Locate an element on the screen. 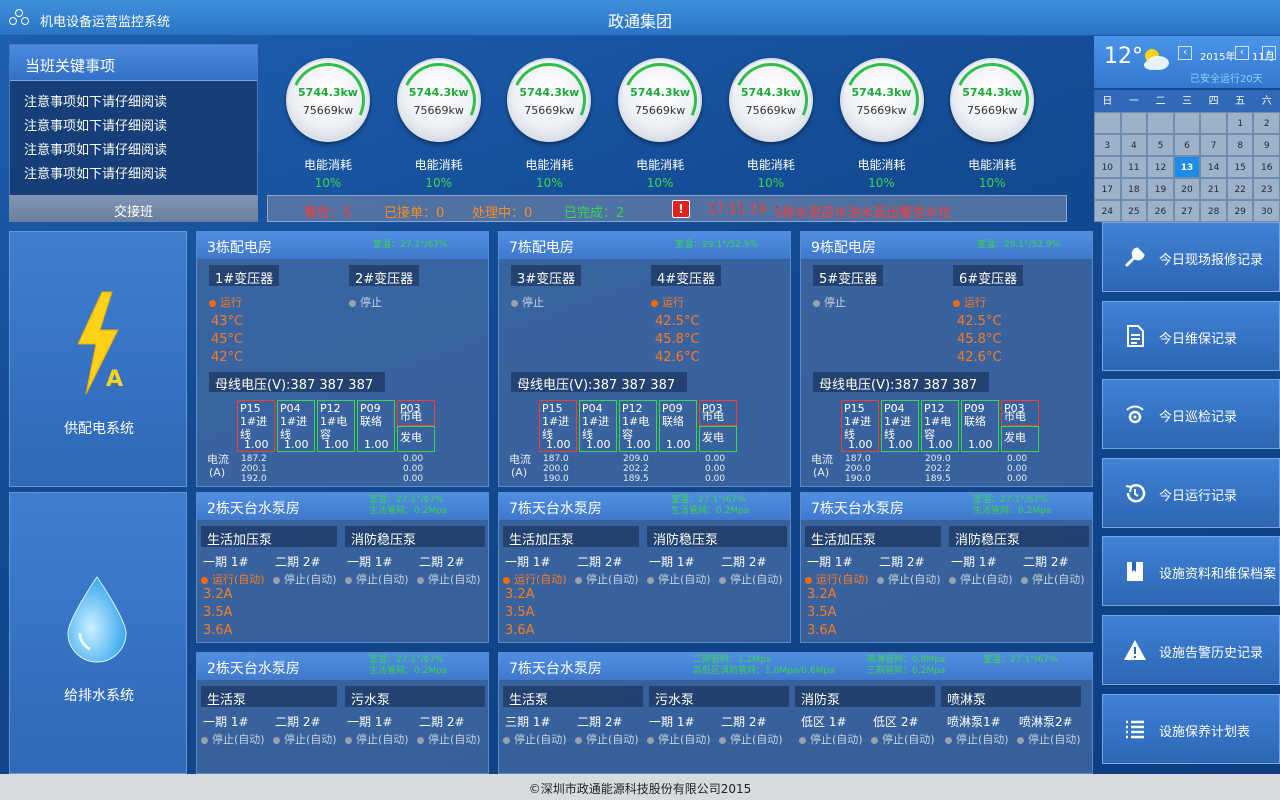 The image size is (1280, 800). transformer-1: 5#变压器 is located at coordinates (848, 276).